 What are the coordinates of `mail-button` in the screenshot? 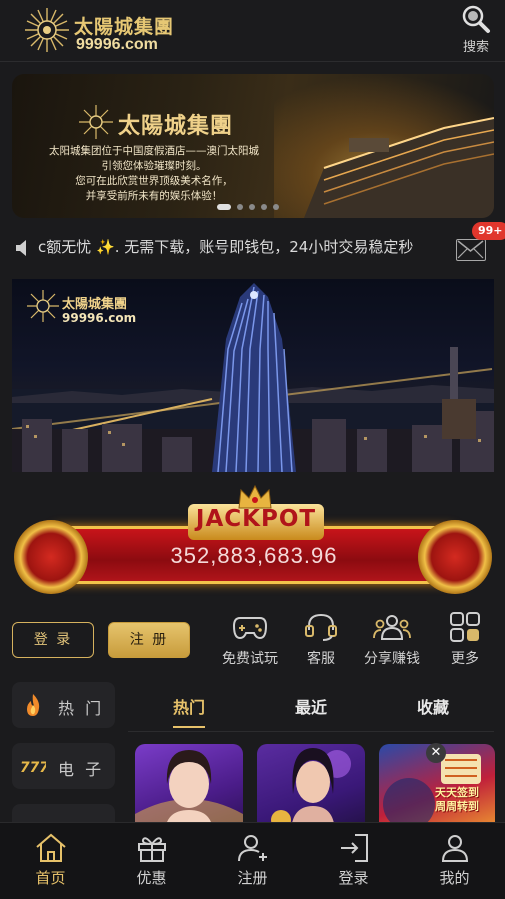 It's located at (471, 250).